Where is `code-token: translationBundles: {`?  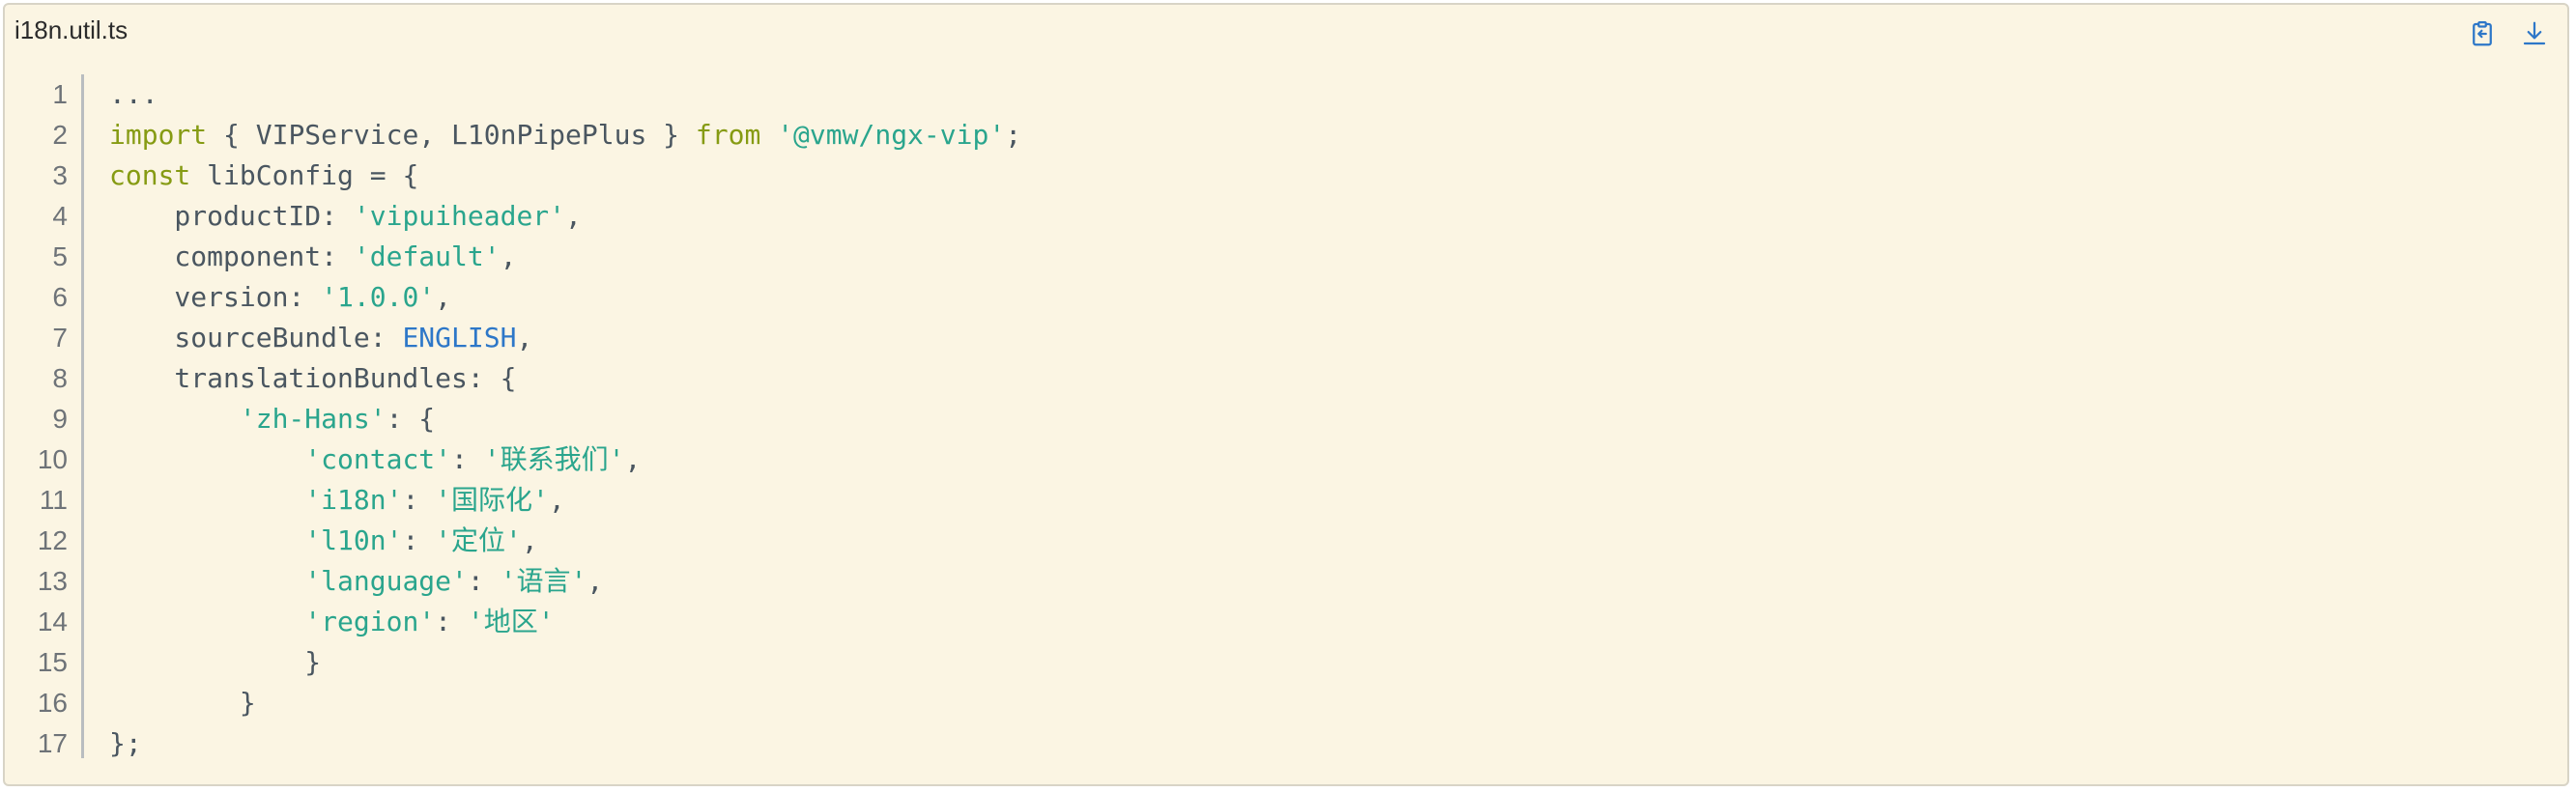
code-token: translationBundles: { is located at coordinates (313, 378).